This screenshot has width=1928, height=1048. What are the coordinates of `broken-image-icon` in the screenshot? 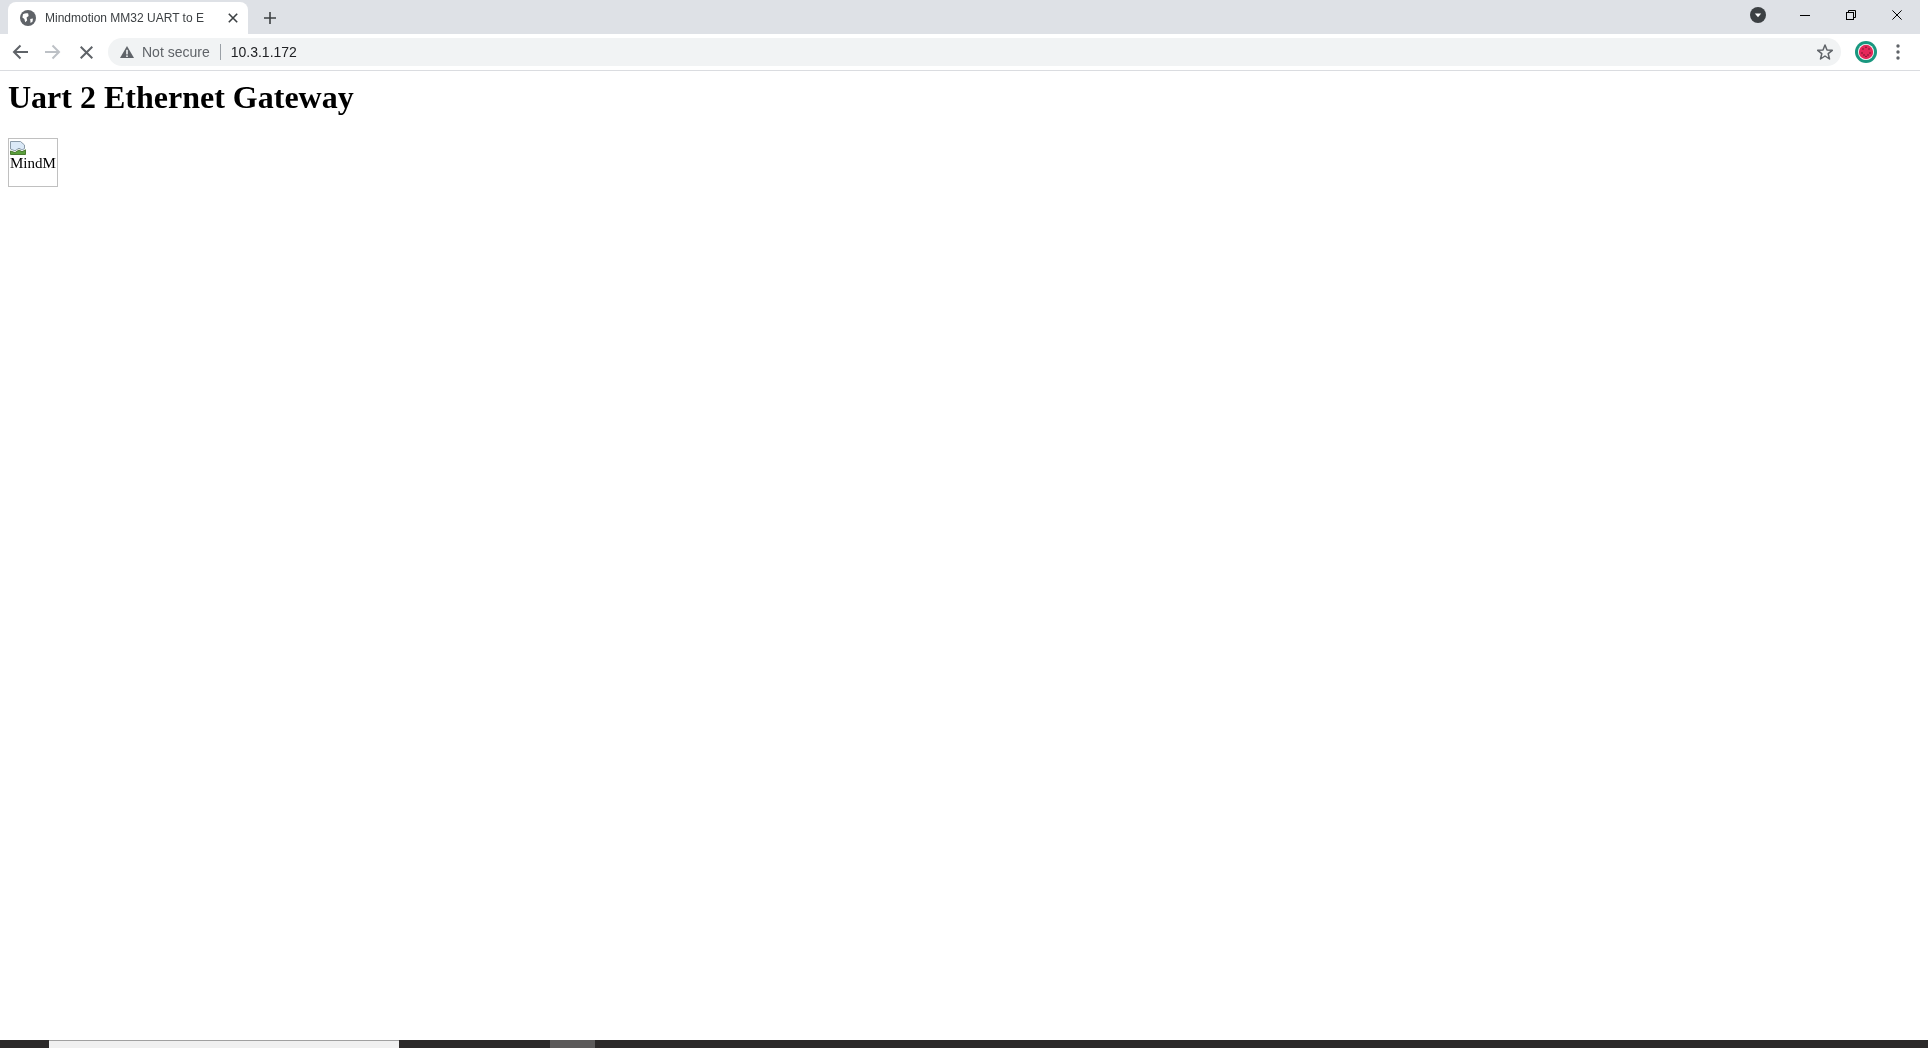 It's located at (18, 148).